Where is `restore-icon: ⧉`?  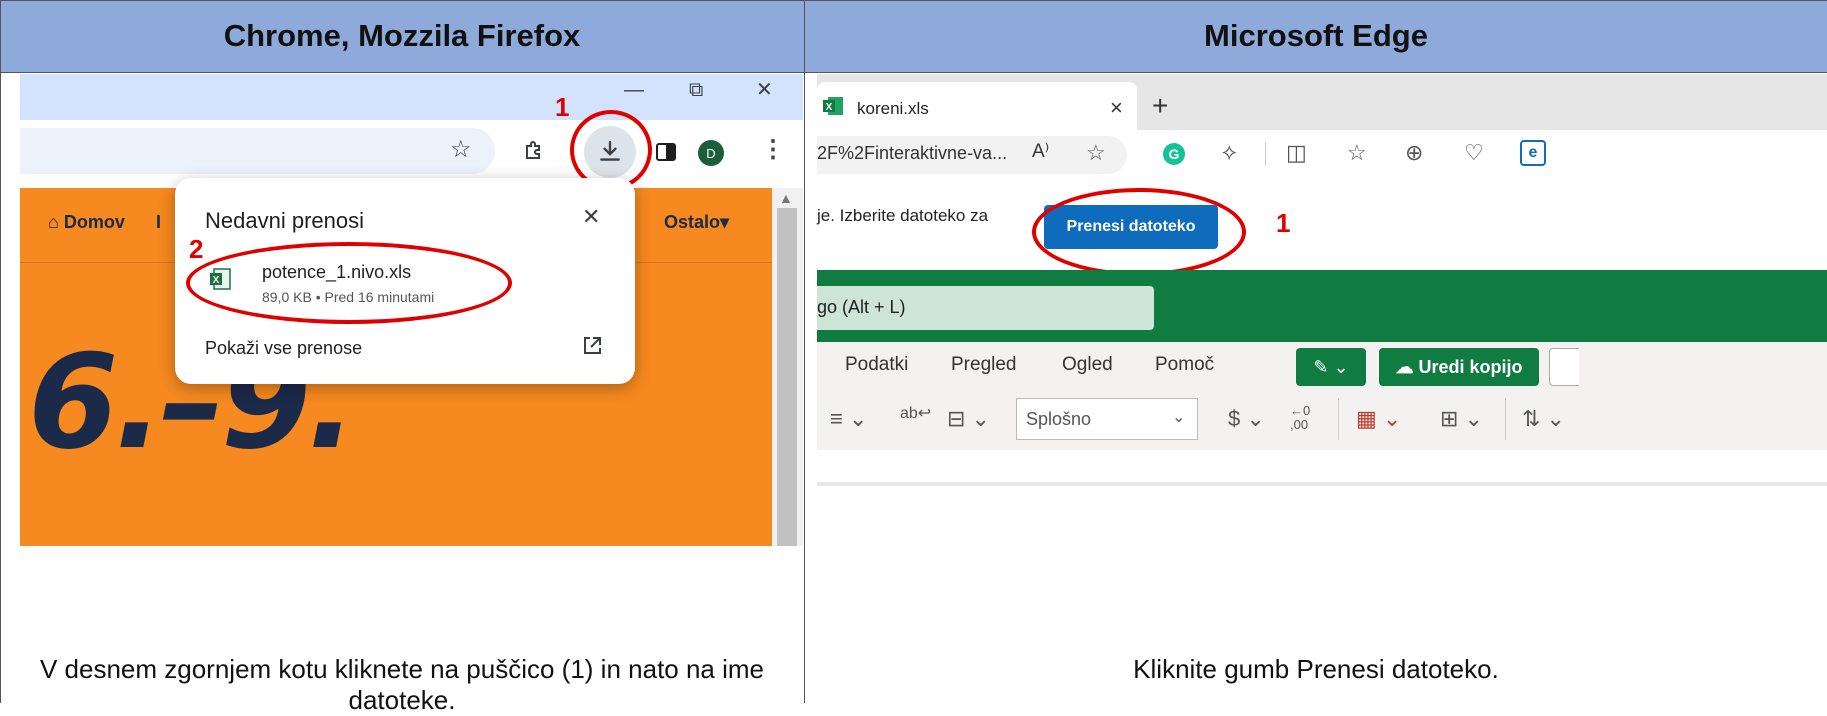 restore-icon: ⧉ is located at coordinates (696, 90).